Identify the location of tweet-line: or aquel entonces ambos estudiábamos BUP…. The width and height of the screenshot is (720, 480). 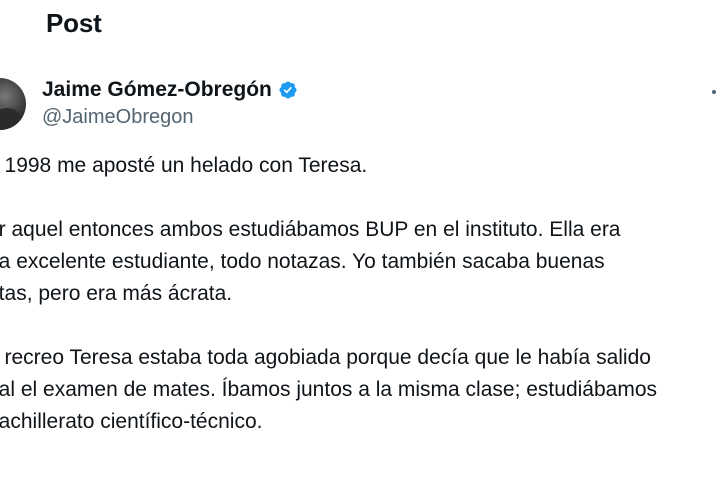
(310, 229).